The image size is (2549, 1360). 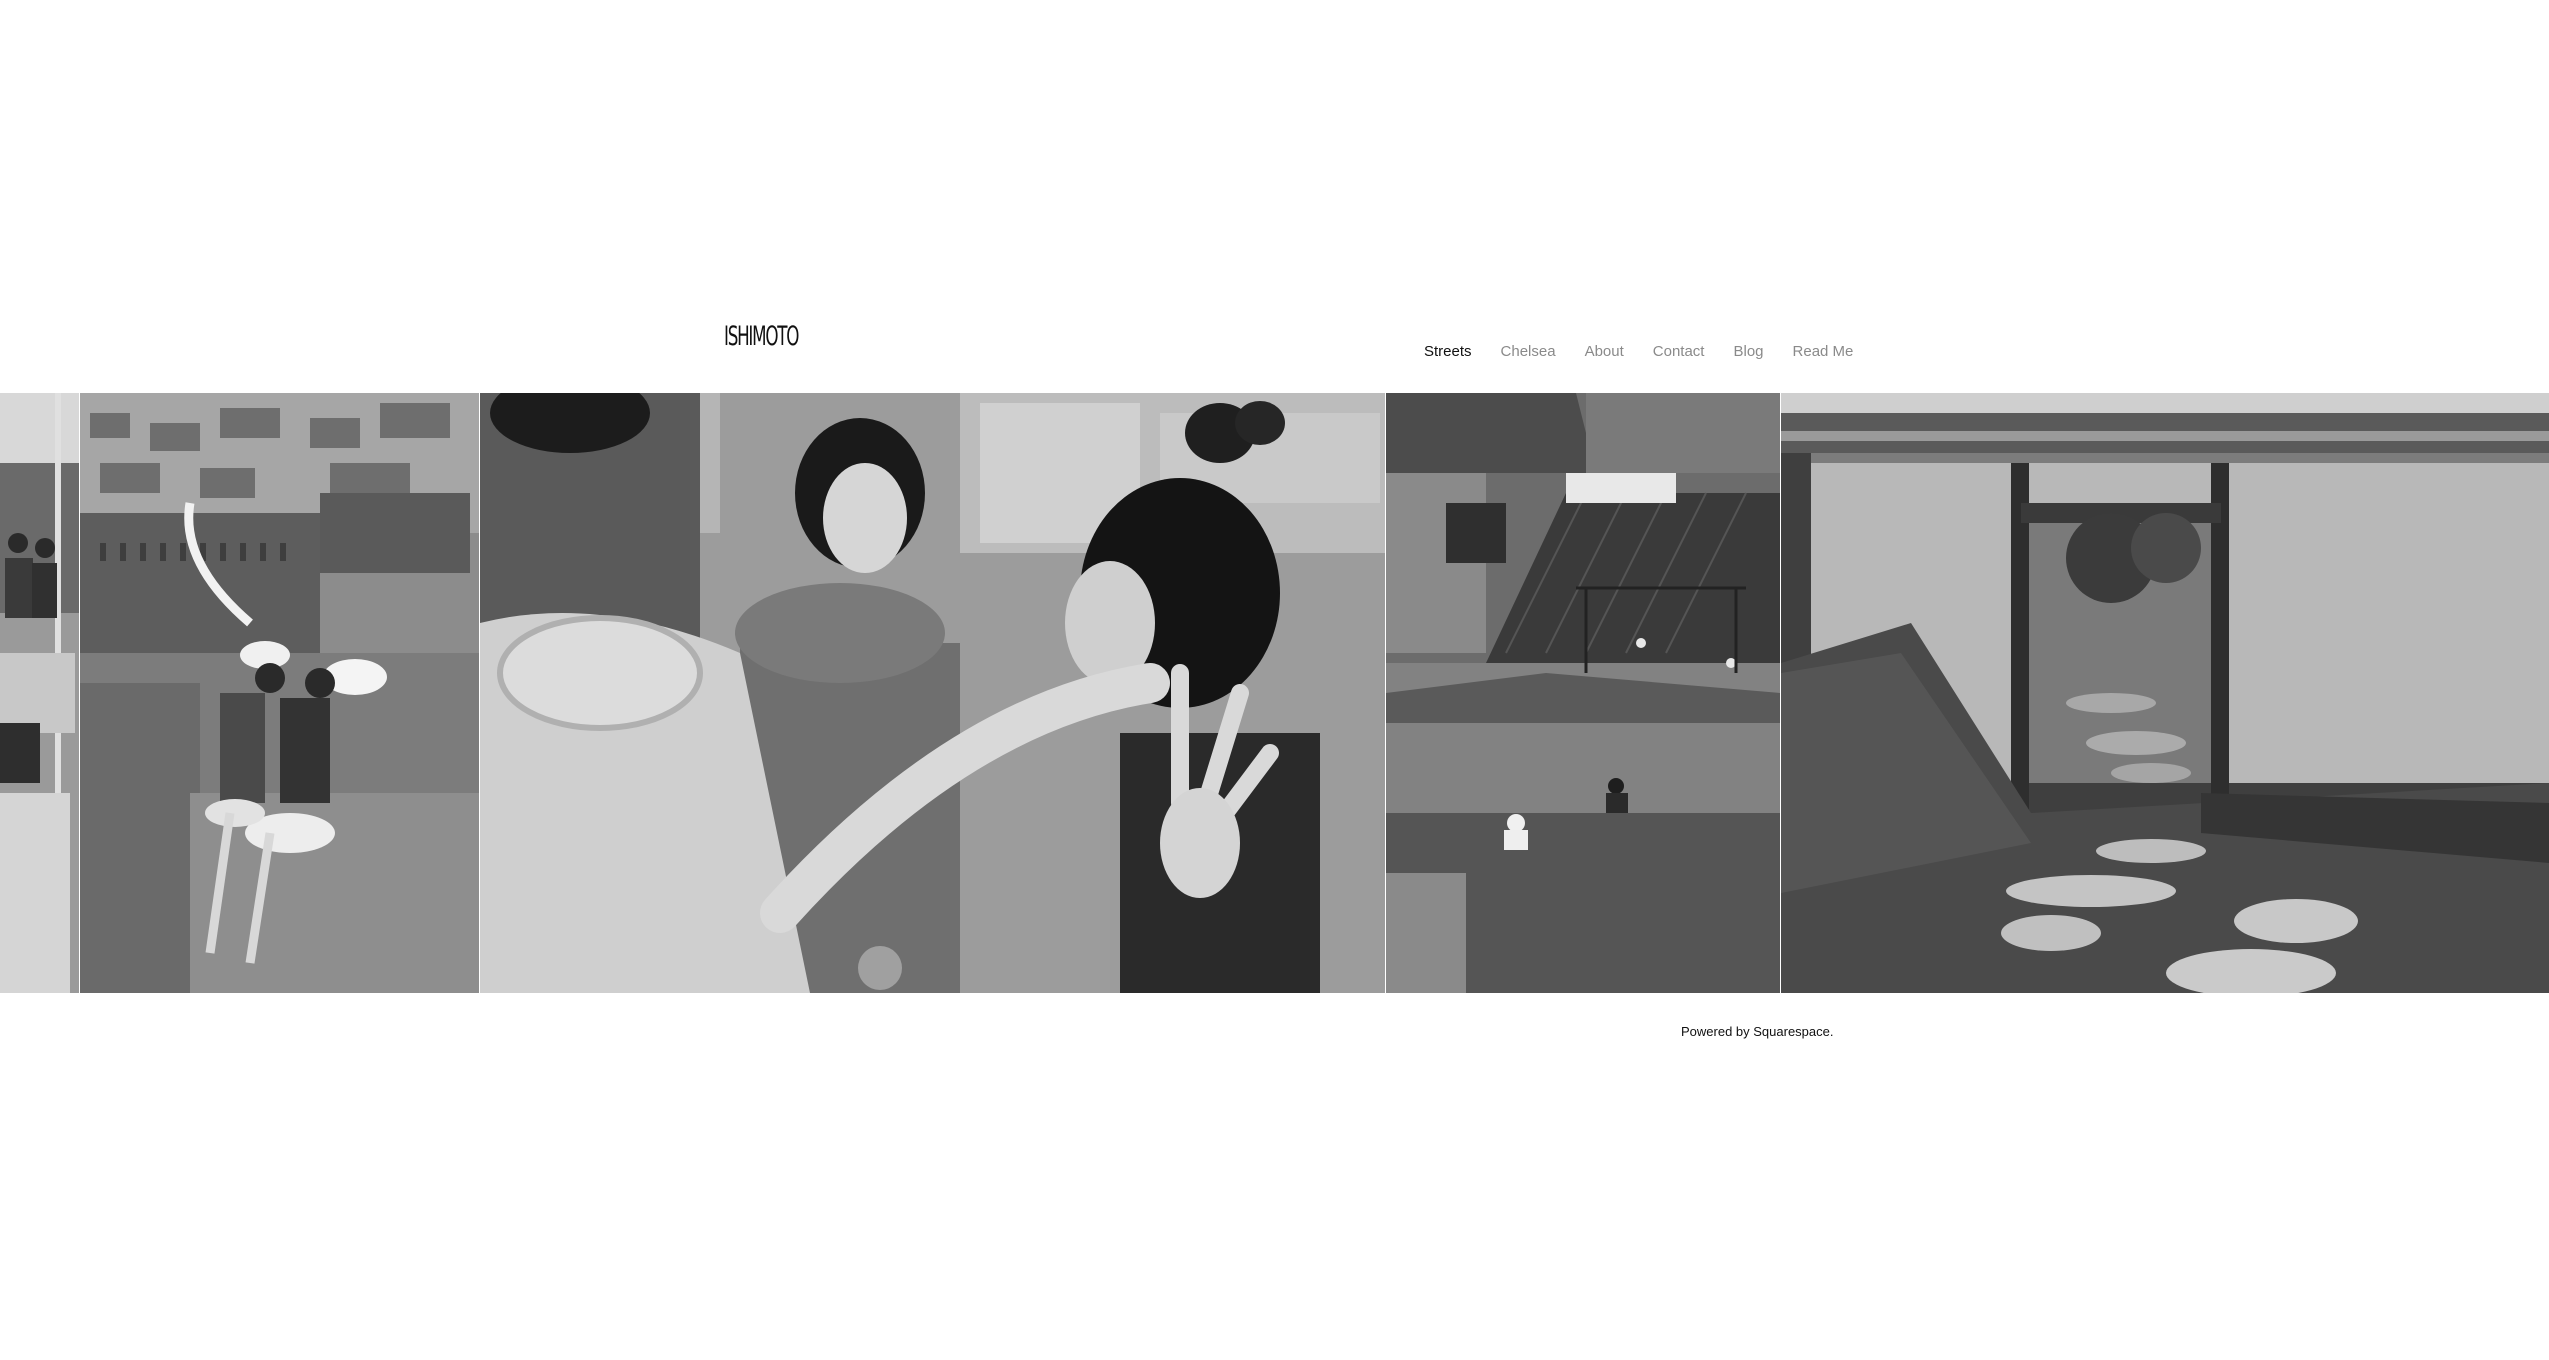 I want to click on nav-item-contact: Contact, so click(x=1679, y=352).